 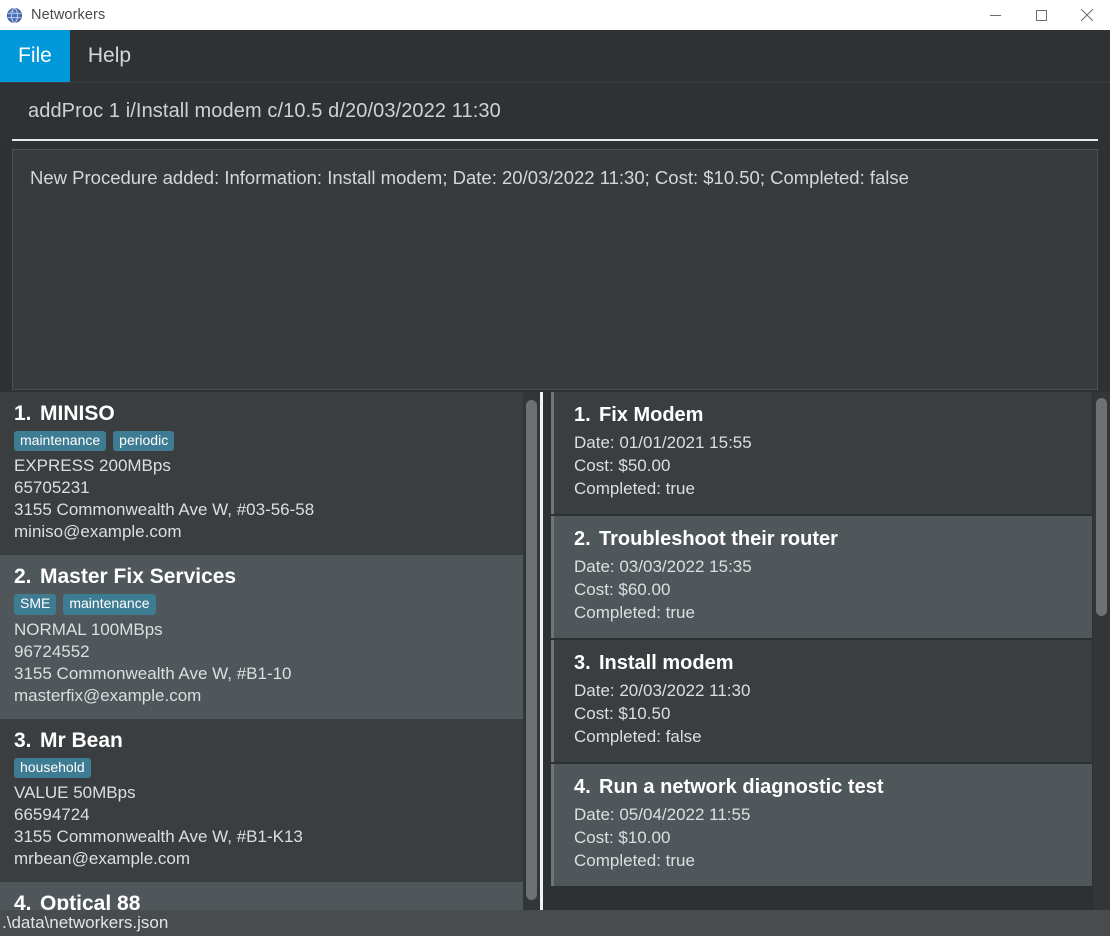 What do you see at coordinates (270, 414) in the screenshot?
I see `client-header: 1. MINISO` at bounding box center [270, 414].